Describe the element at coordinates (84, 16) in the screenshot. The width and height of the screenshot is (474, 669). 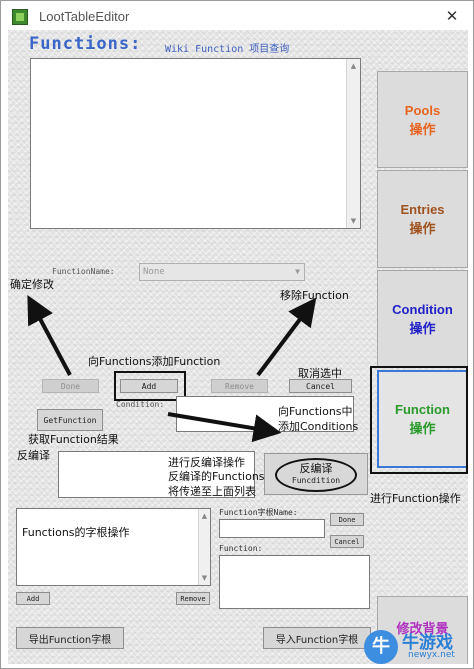
I see `window-title: LootTableEditor` at that location.